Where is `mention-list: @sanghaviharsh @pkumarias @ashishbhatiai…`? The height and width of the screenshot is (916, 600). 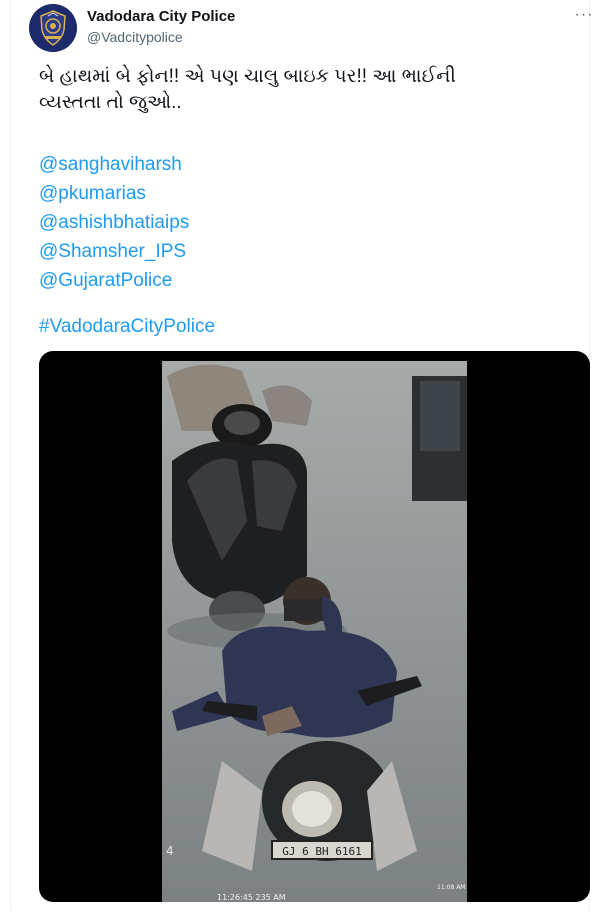 mention-list: @sanghaviharsh @pkumarias @ashishbhatiai… is located at coordinates (309, 222).